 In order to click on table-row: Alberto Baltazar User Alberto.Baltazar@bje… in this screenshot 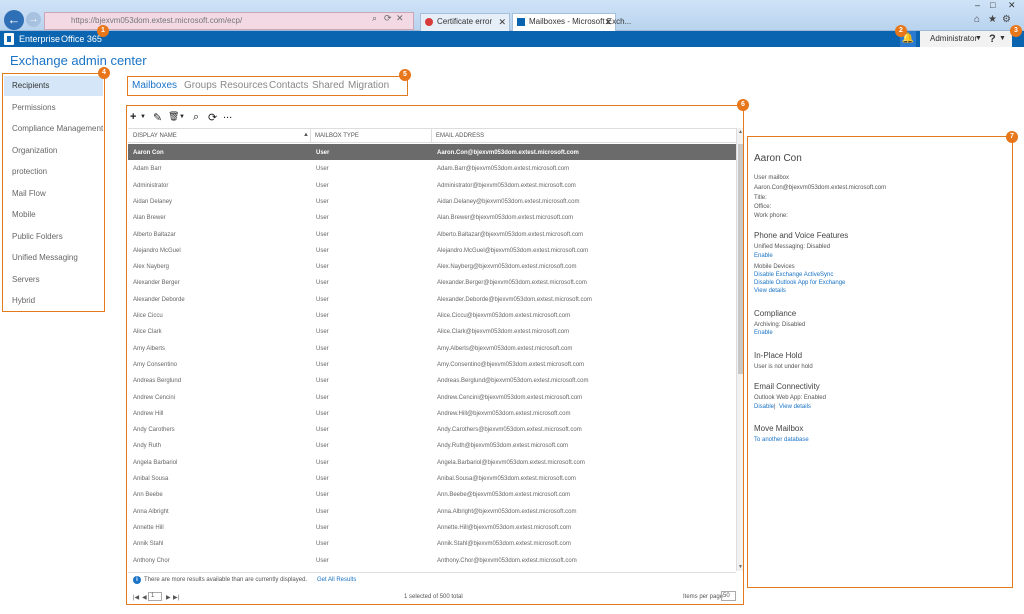, I will do `click(432, 234)`.